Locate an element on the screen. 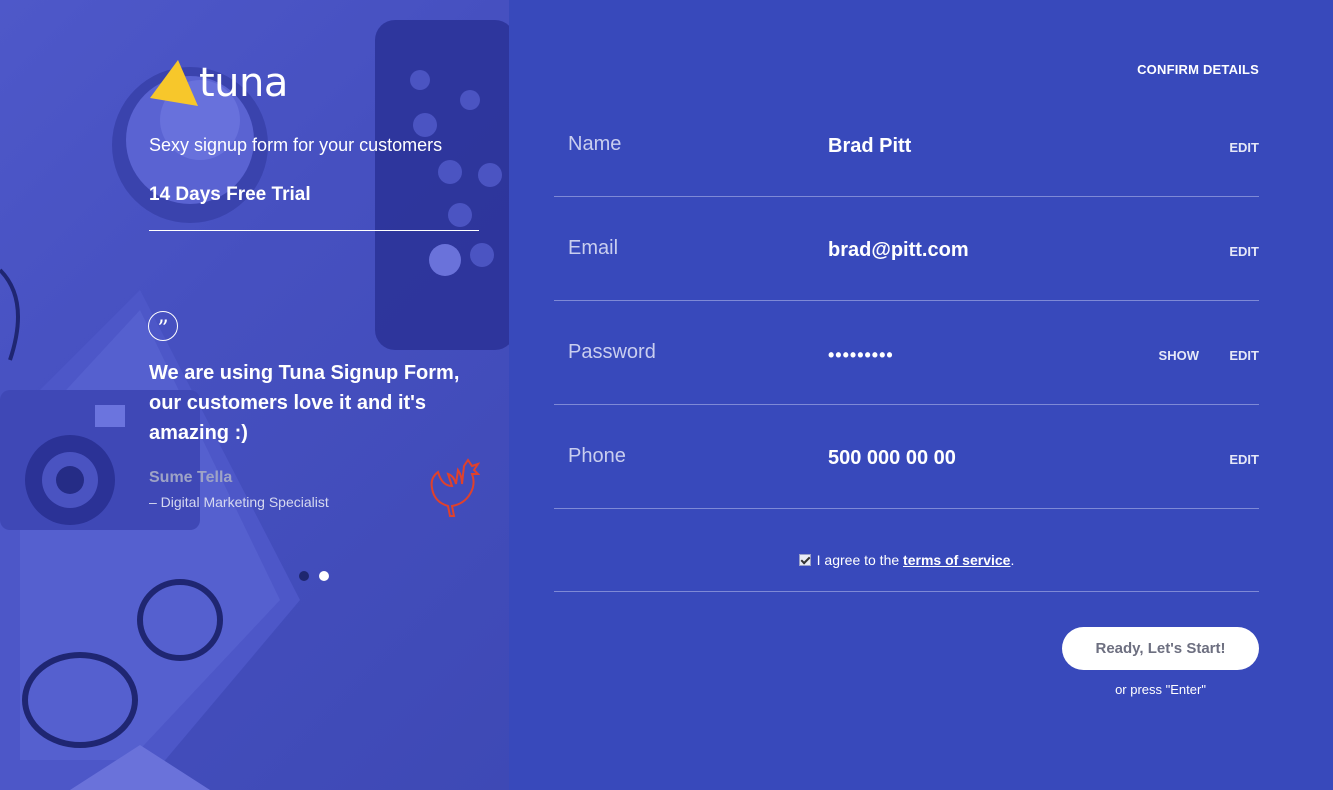  field-label: Phone is located at coordinates (597, 456).